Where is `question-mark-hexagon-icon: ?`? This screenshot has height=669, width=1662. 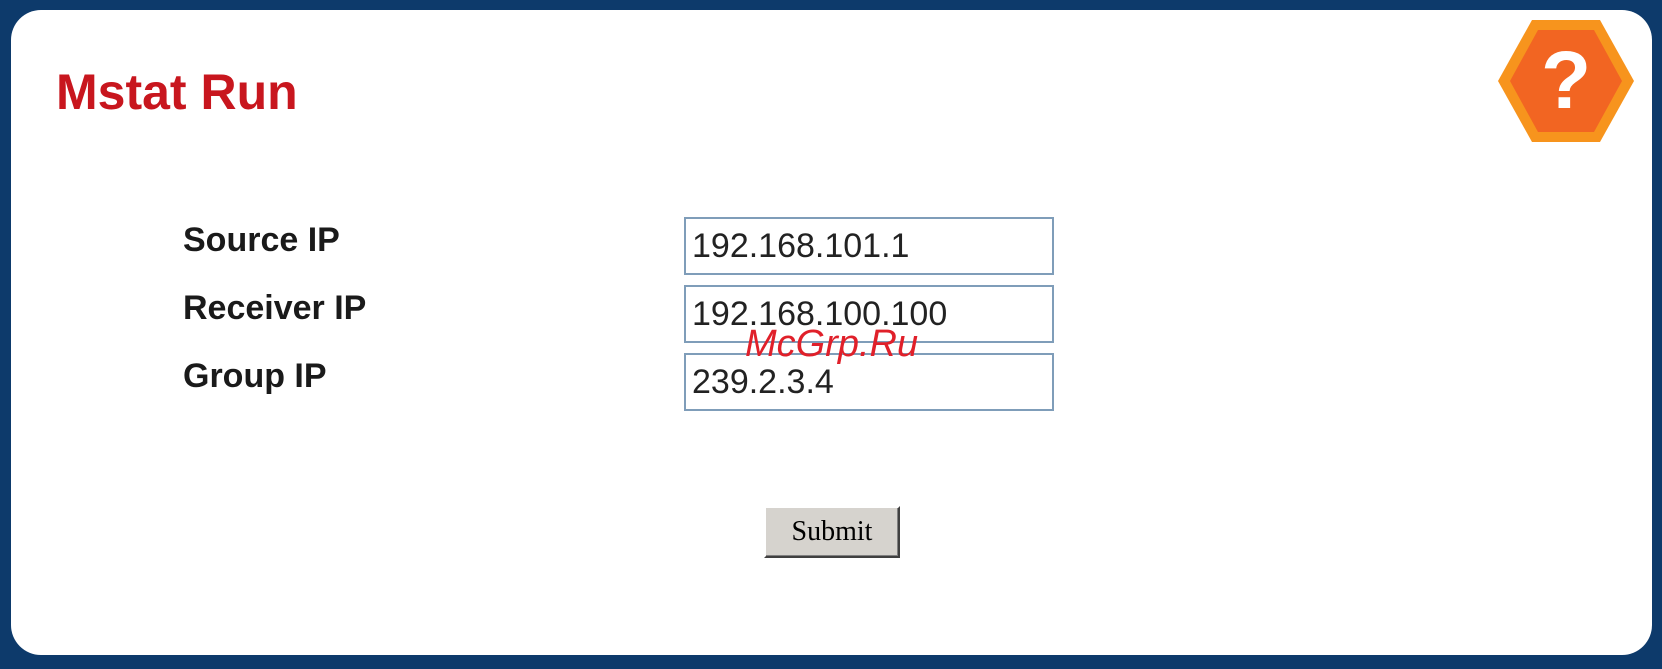
question-mark-hexagon-icon: ? is located at coordinates (1566, 81).